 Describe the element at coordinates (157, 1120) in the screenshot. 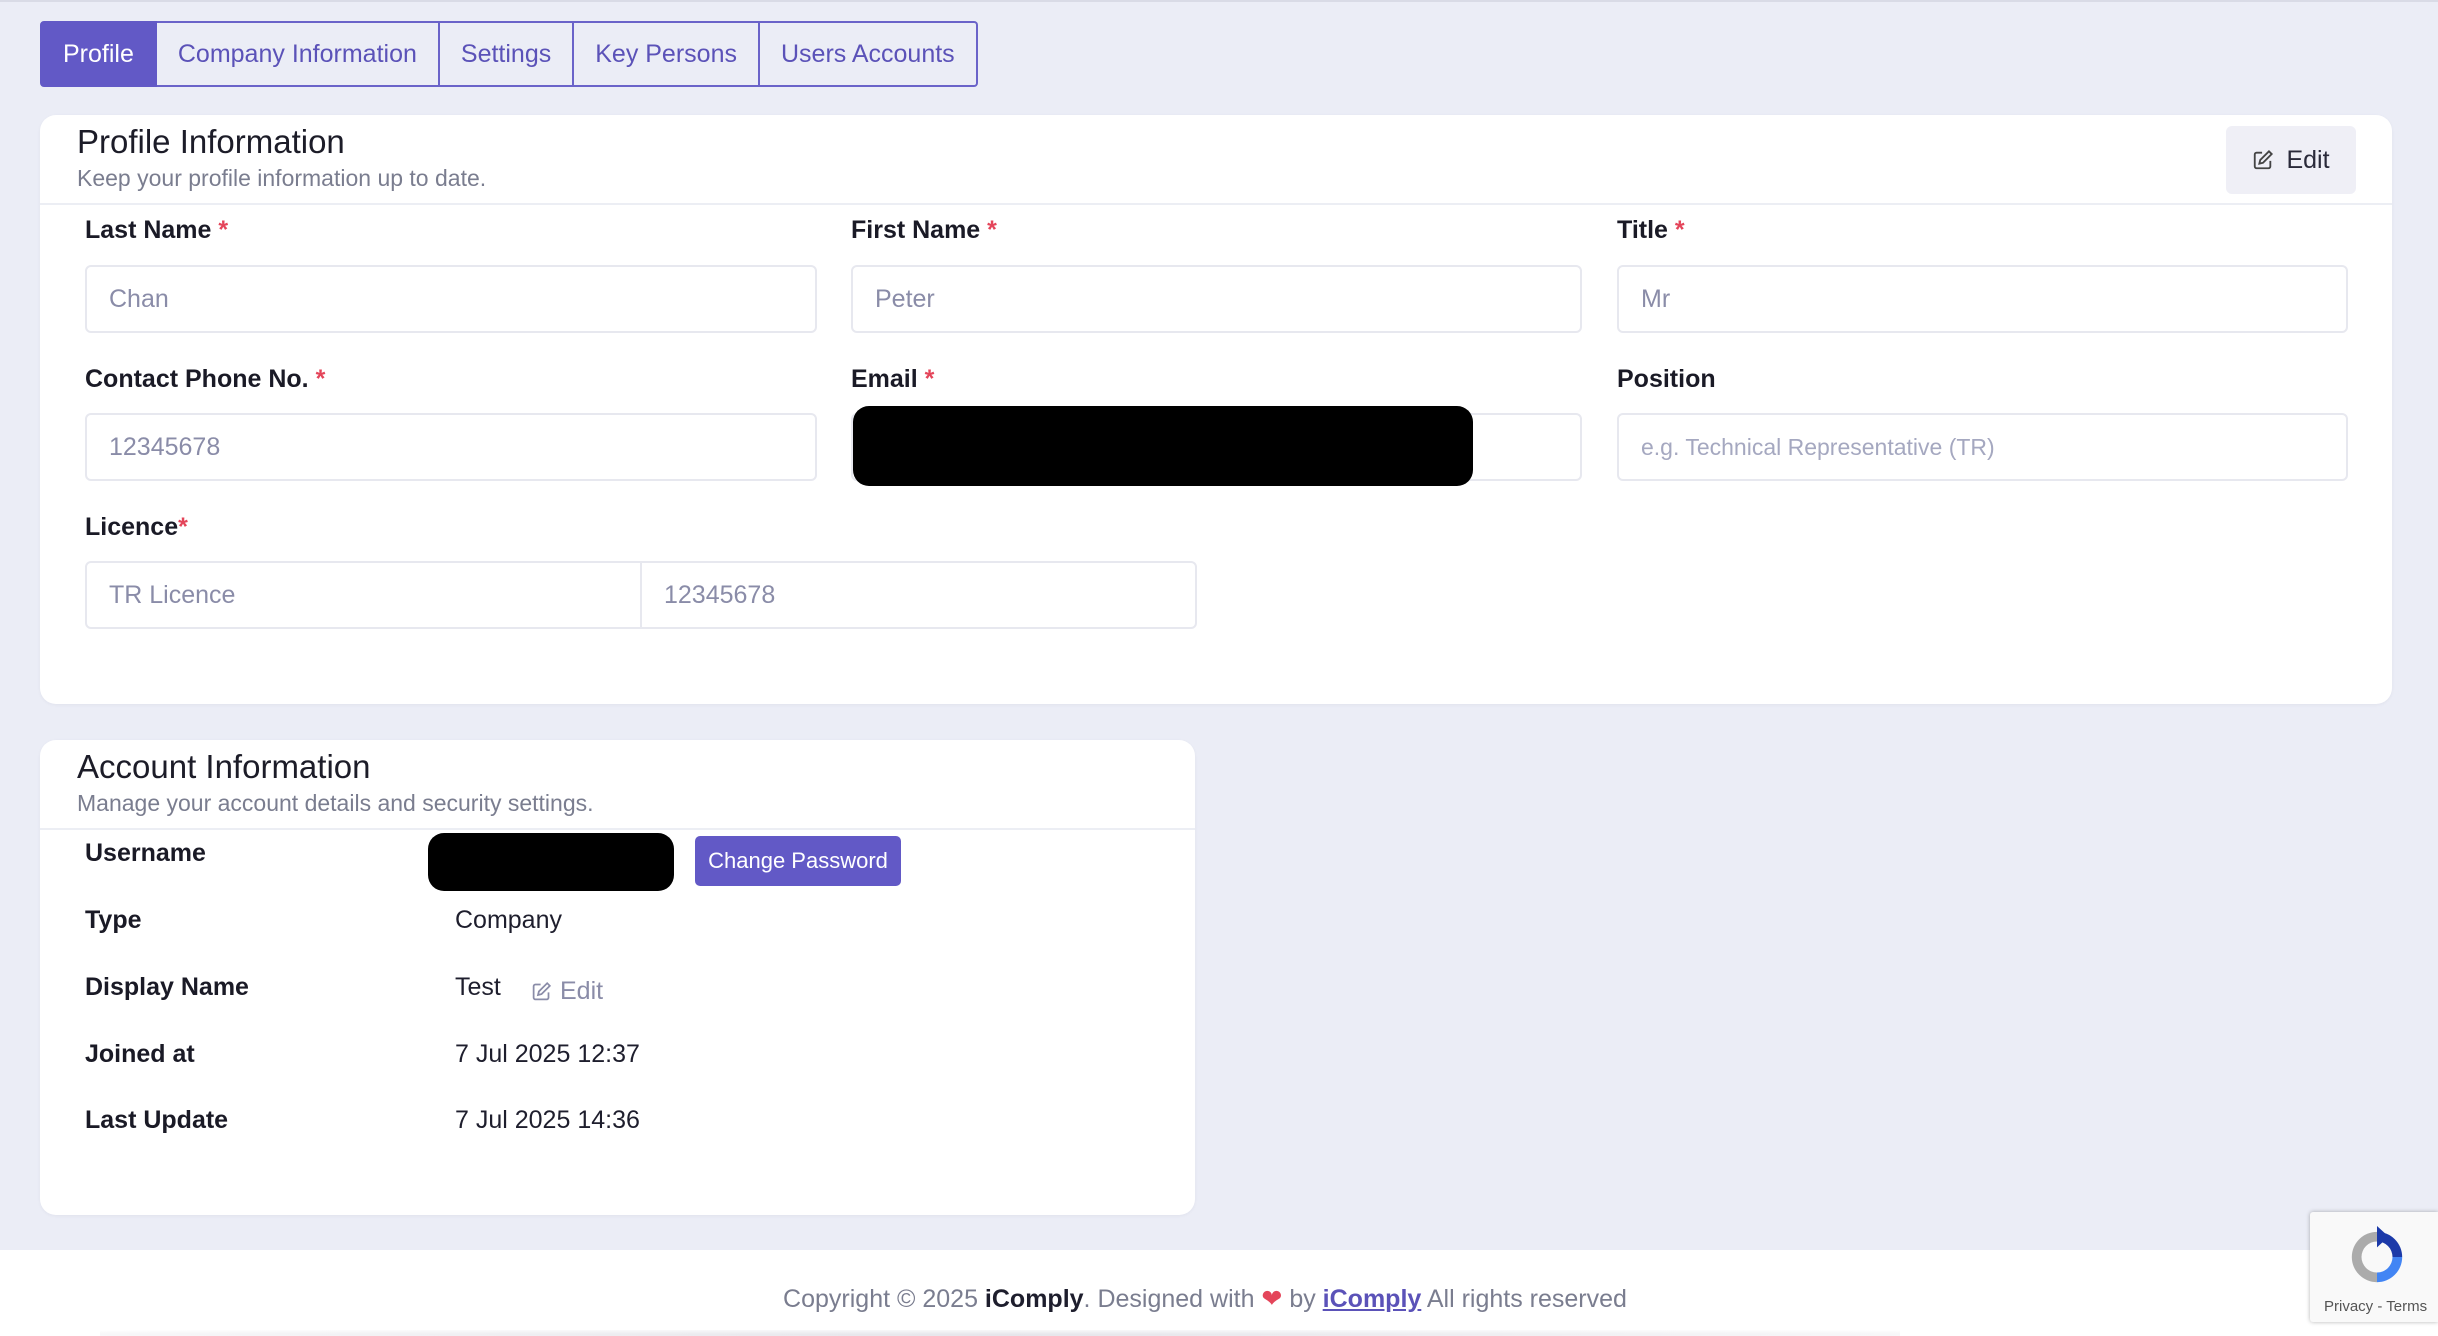

I see `last-update-label: Last Update` at that location.